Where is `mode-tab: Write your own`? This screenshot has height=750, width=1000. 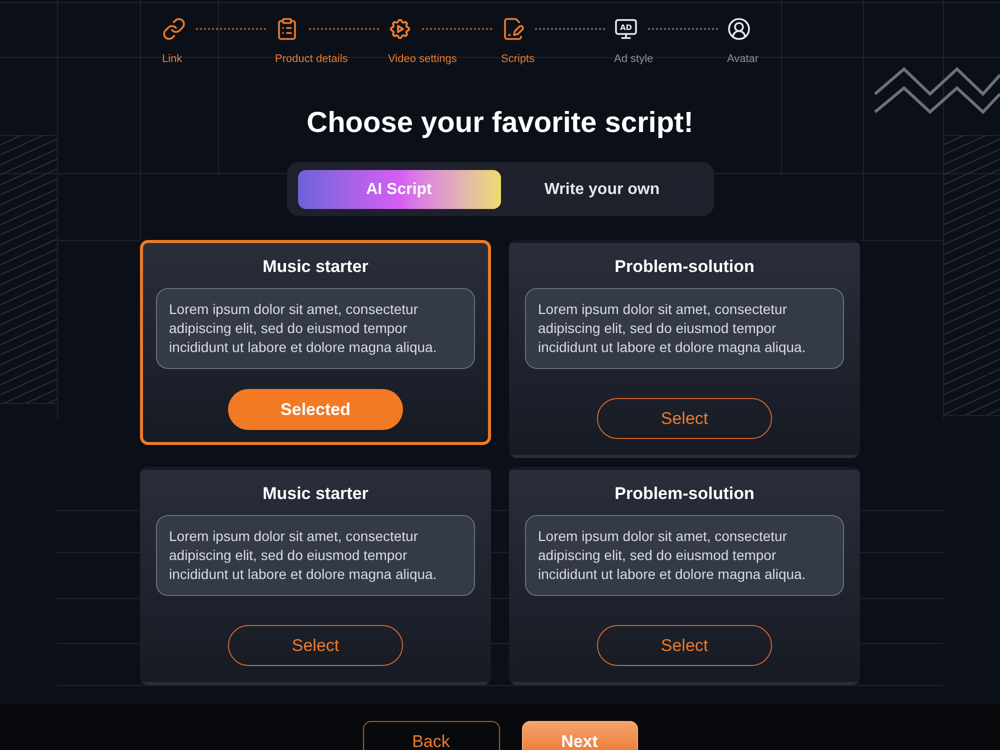
mode-tab: Write your own is located at coordinates (602, 189).